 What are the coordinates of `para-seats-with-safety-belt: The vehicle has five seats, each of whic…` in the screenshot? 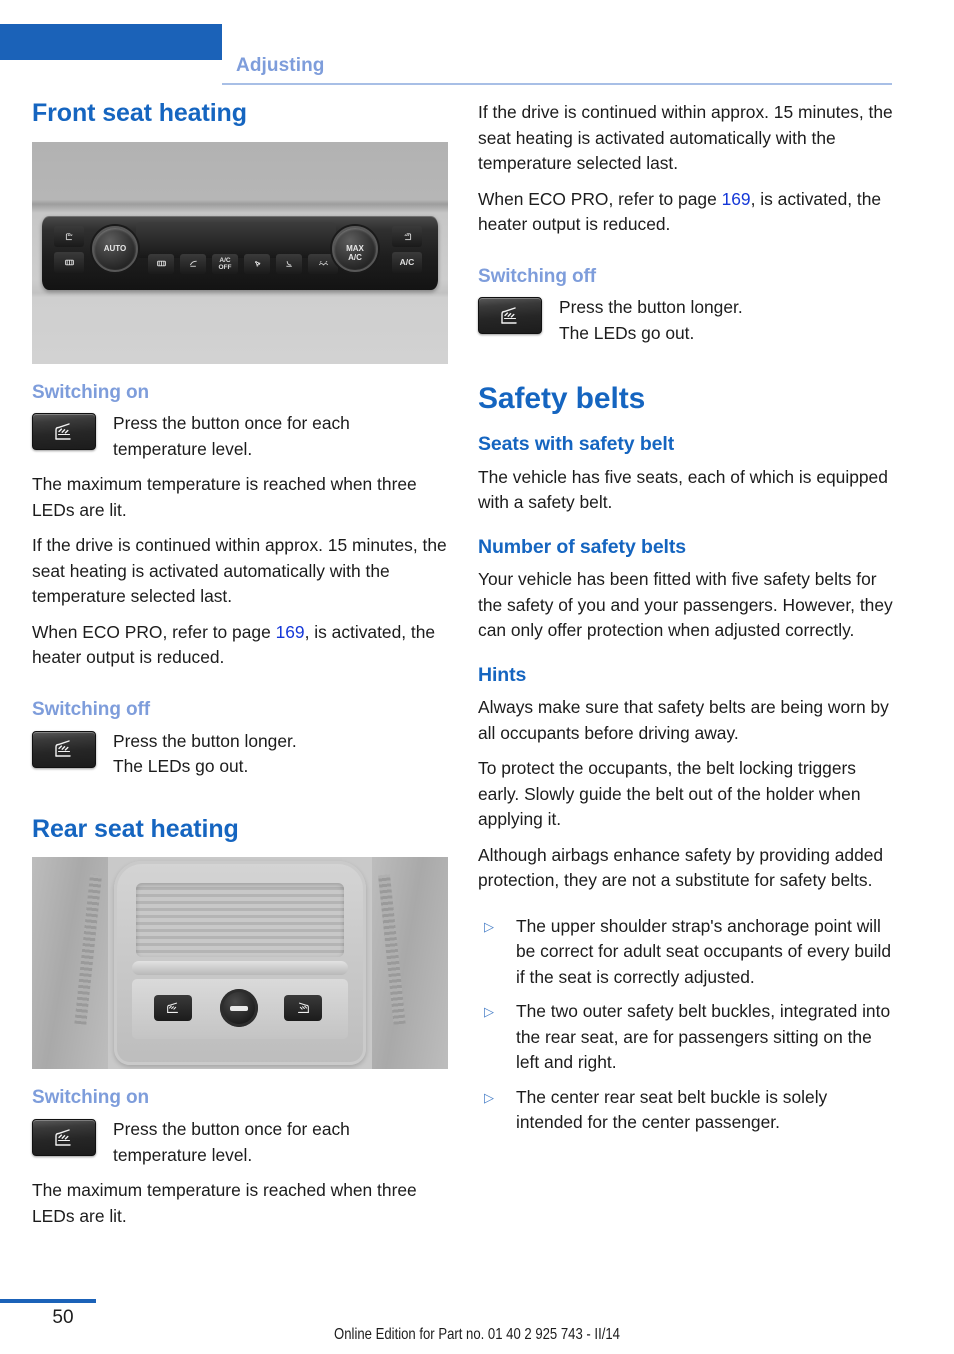 It's located at (683, 489).